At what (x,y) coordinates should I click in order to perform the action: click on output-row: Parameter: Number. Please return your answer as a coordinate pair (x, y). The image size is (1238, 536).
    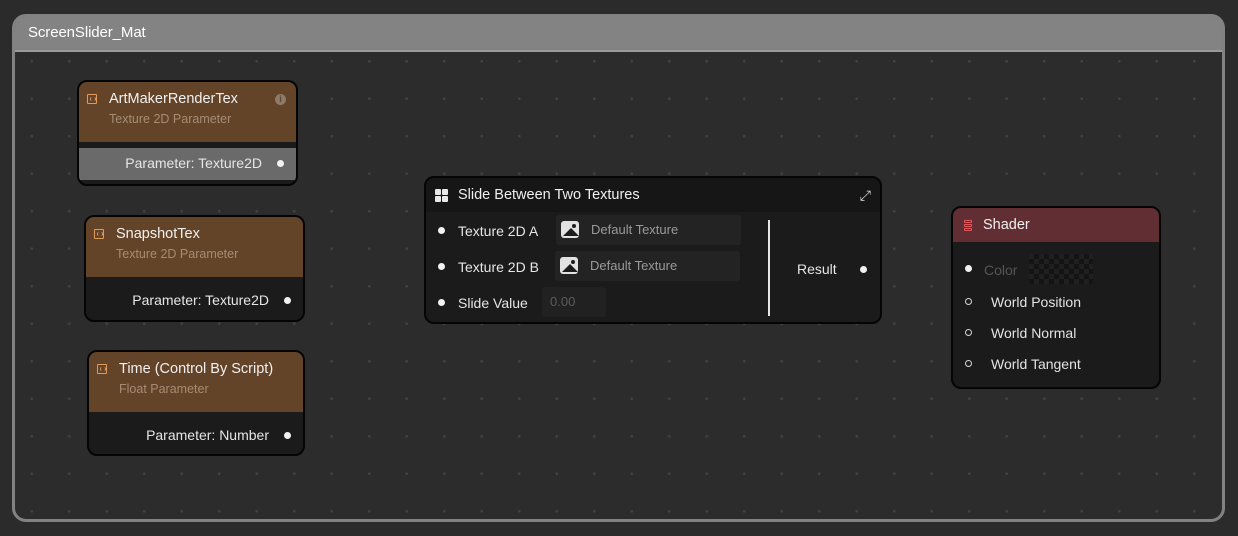
    Looking at the image, I should click on (196, 435).